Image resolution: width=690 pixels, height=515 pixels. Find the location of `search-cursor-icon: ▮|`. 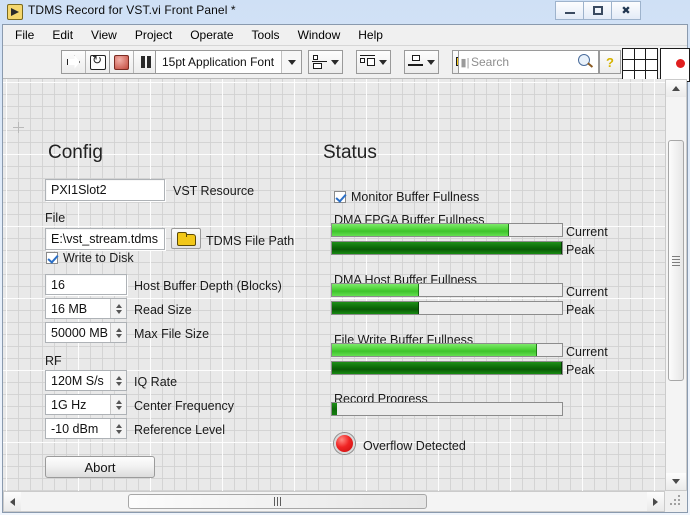

search-cursor-icon: ▮| is located at coordinates (465, 62).